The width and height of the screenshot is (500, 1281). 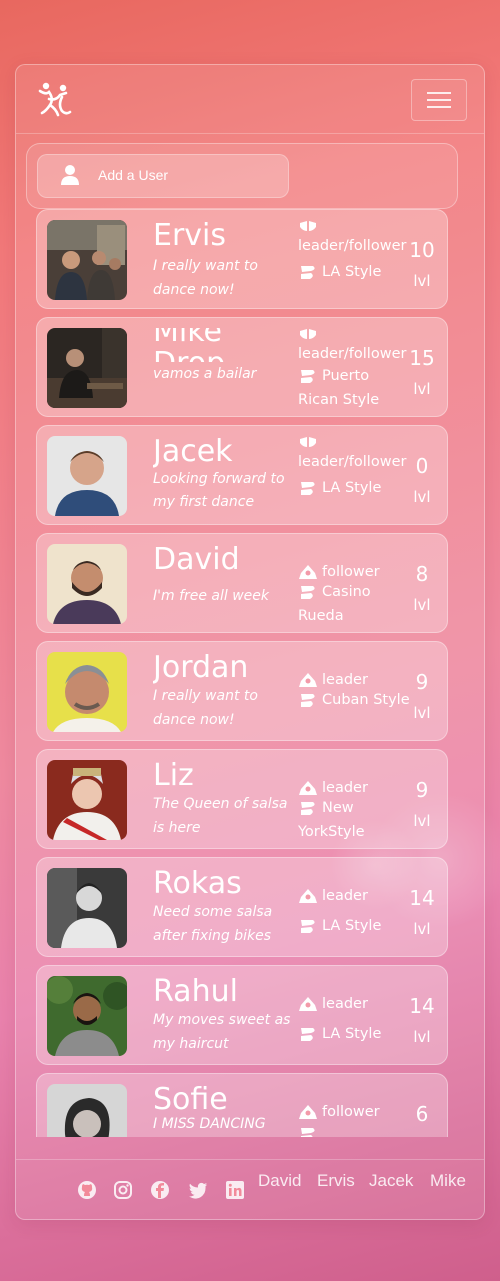 What do you see at coordinates (198, 1190) in the screenshot?
I see `twitter-icon` at bounding box center [198, 1190].